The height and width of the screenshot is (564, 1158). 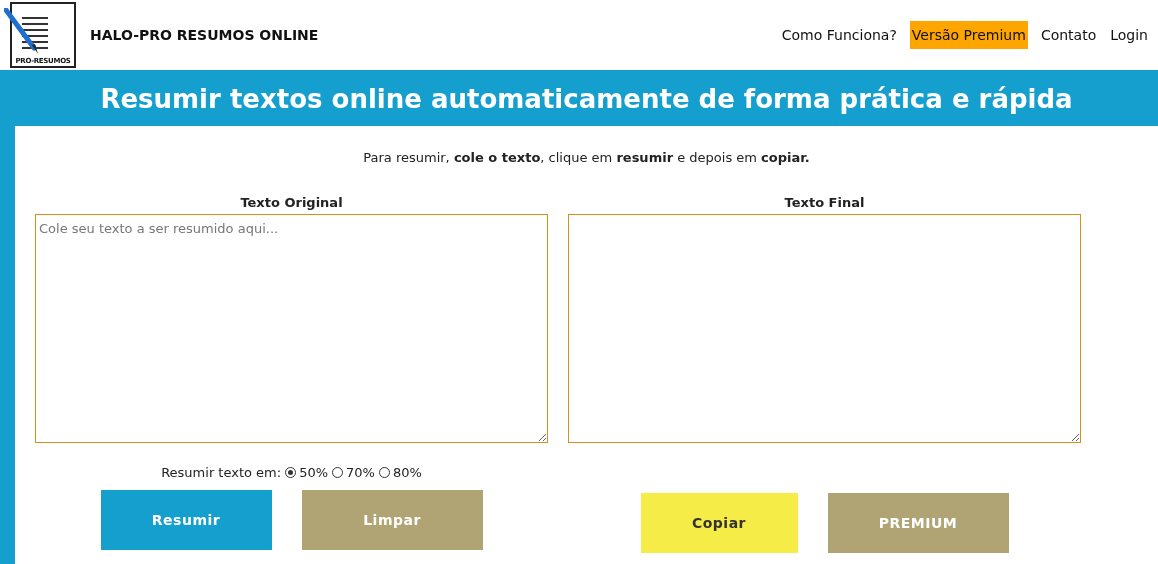 I want to click on radio-label: 70%, so click(x=360, y=472).